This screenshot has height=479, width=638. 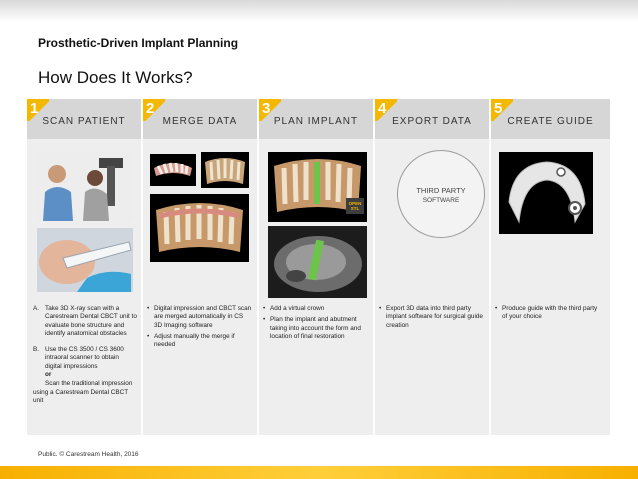 What do you see at coordinates (317, 262) in the screenshot?
I see `cbct-slice` at bounding box center [317, 262].